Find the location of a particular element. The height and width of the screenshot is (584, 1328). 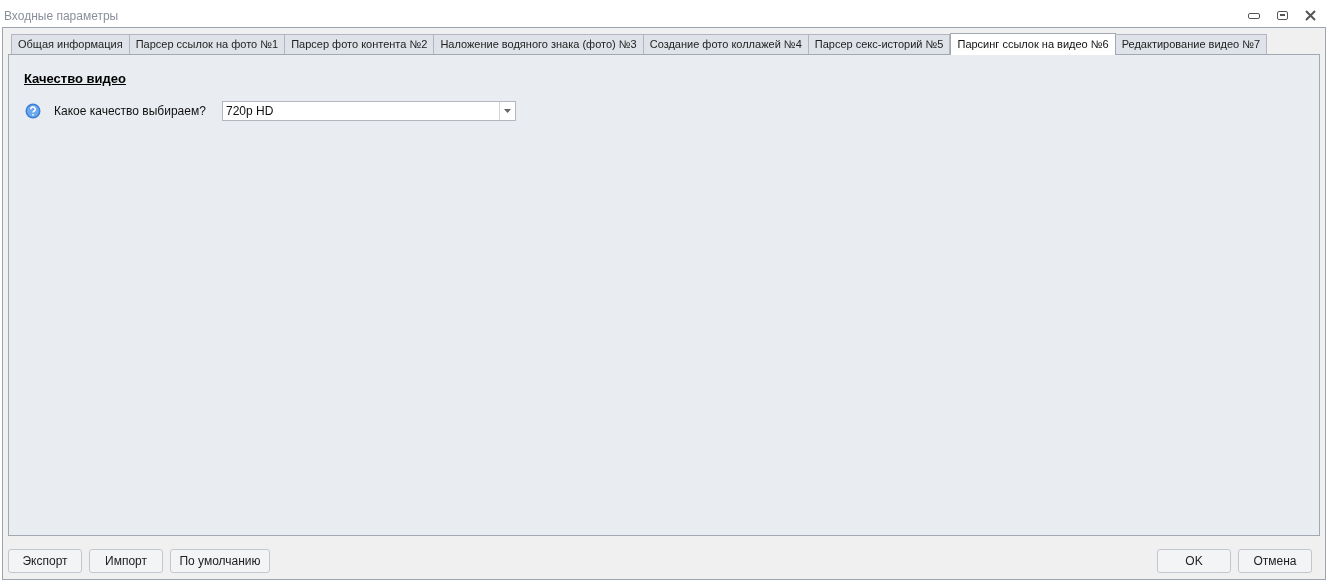

tab: Редактирование видео №7 is located at coordinates (1191, 44).